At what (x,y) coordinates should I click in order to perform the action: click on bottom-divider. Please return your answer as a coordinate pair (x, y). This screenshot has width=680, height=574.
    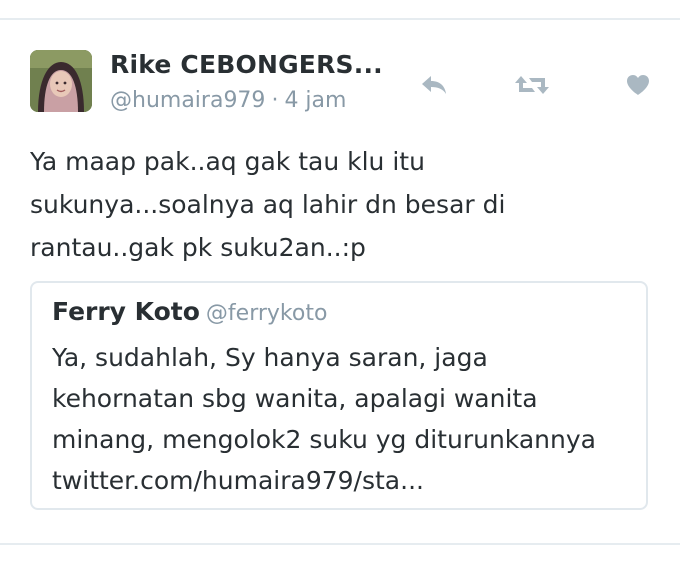
    Looking at the image, I should click on (340, 544).